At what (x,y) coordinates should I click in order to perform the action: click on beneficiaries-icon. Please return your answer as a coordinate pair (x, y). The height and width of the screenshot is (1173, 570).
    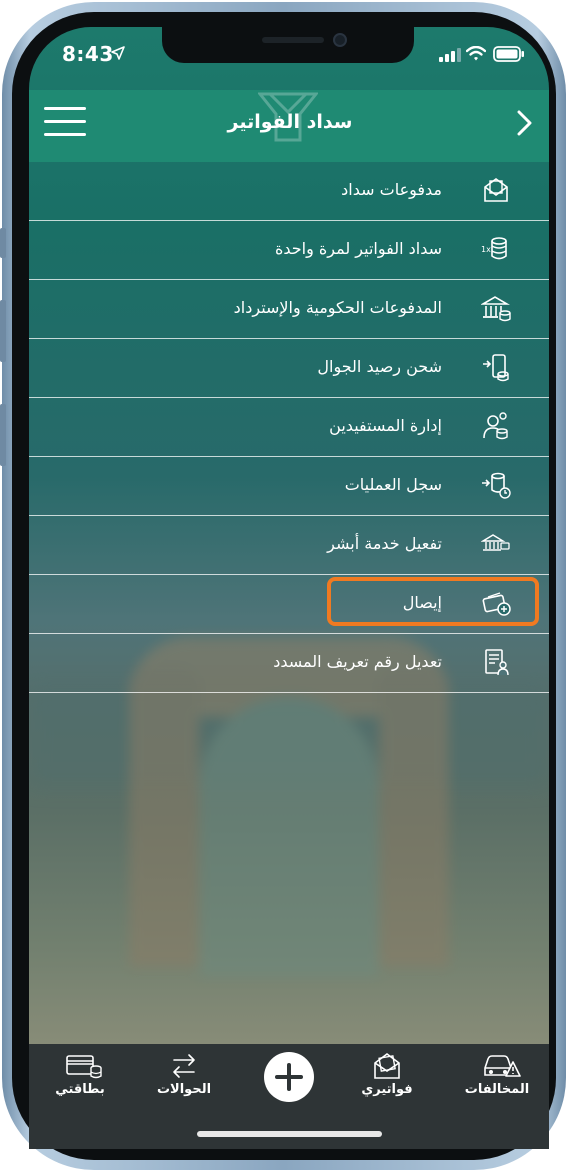
    Looking at the image, I should click on (495, 426).